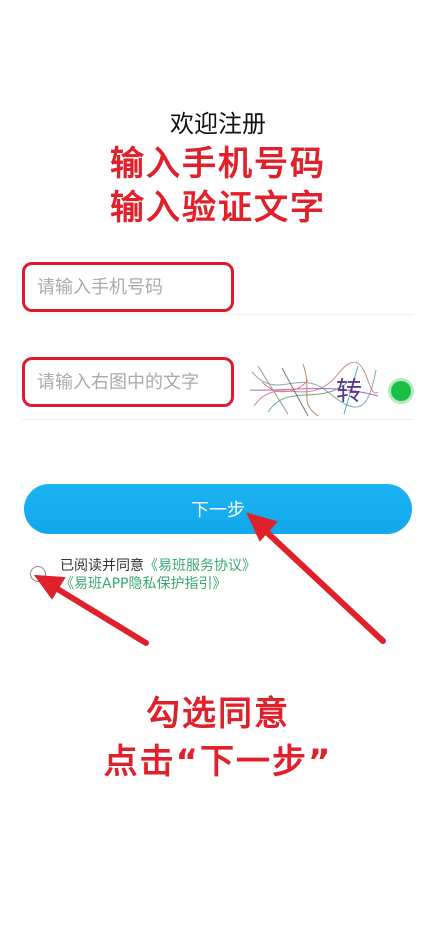 This screenshot has height=931, width=436. I want to click on annotation-enter-phone: 输入手机号码, so click(218, 164).